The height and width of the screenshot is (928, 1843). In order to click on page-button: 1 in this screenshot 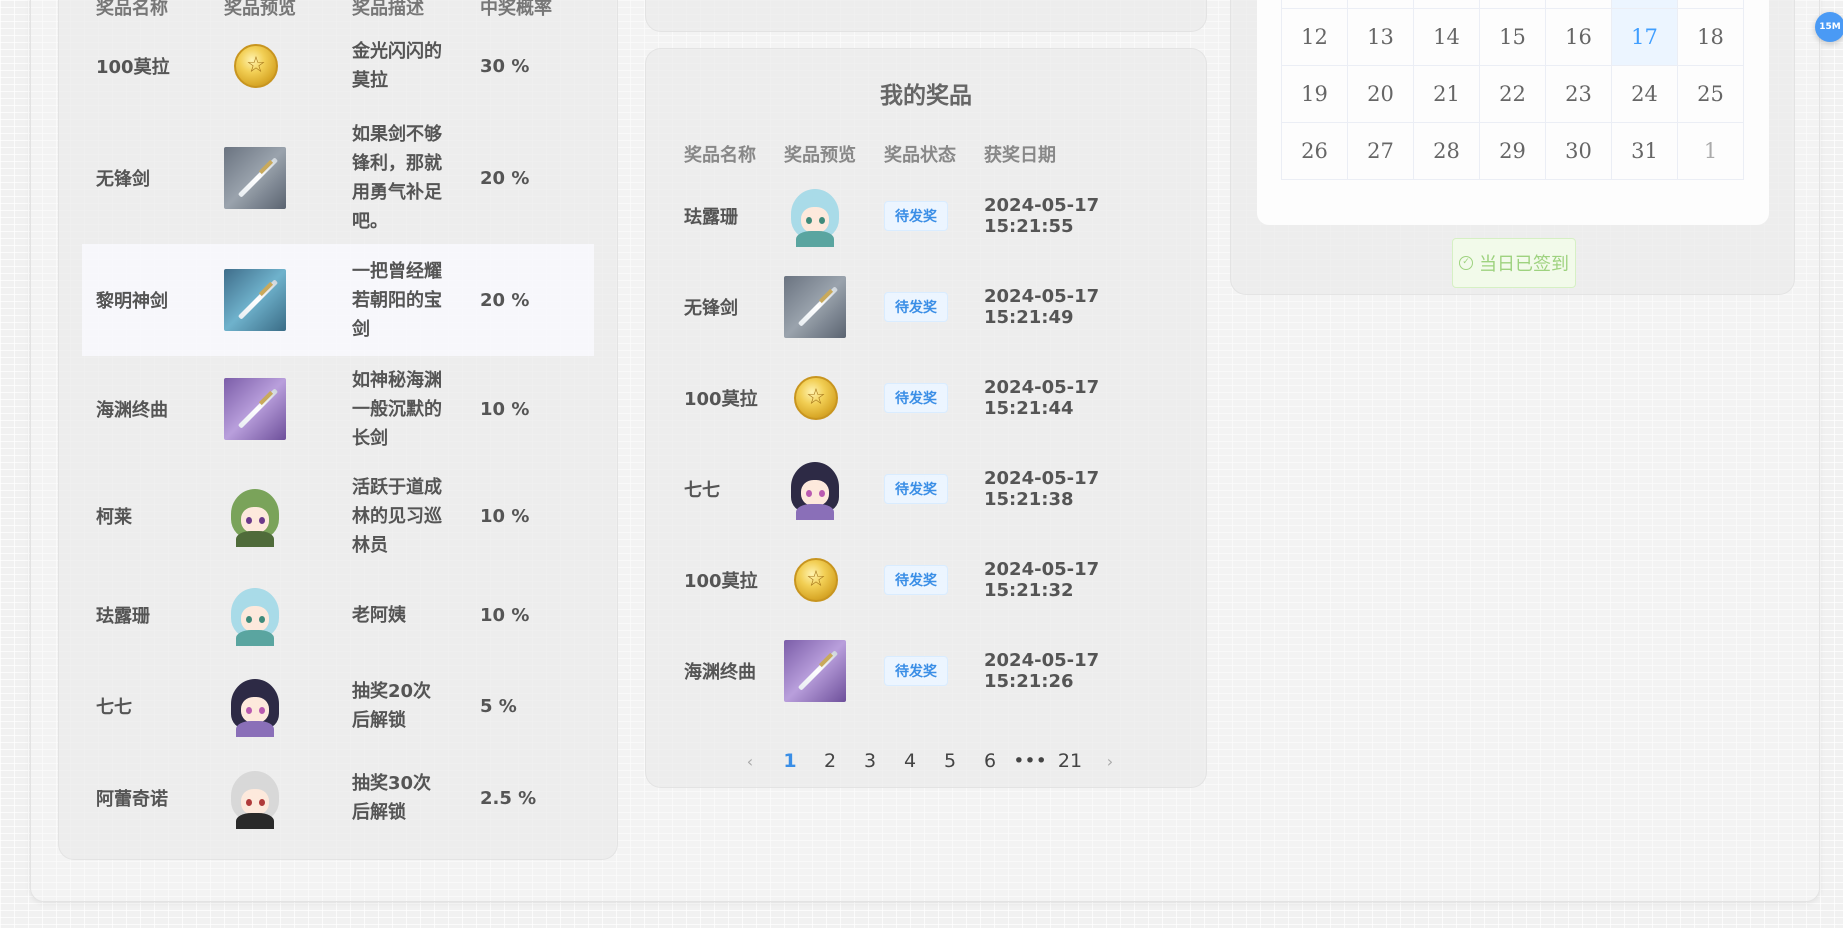, I will do `click(790, 761)`.